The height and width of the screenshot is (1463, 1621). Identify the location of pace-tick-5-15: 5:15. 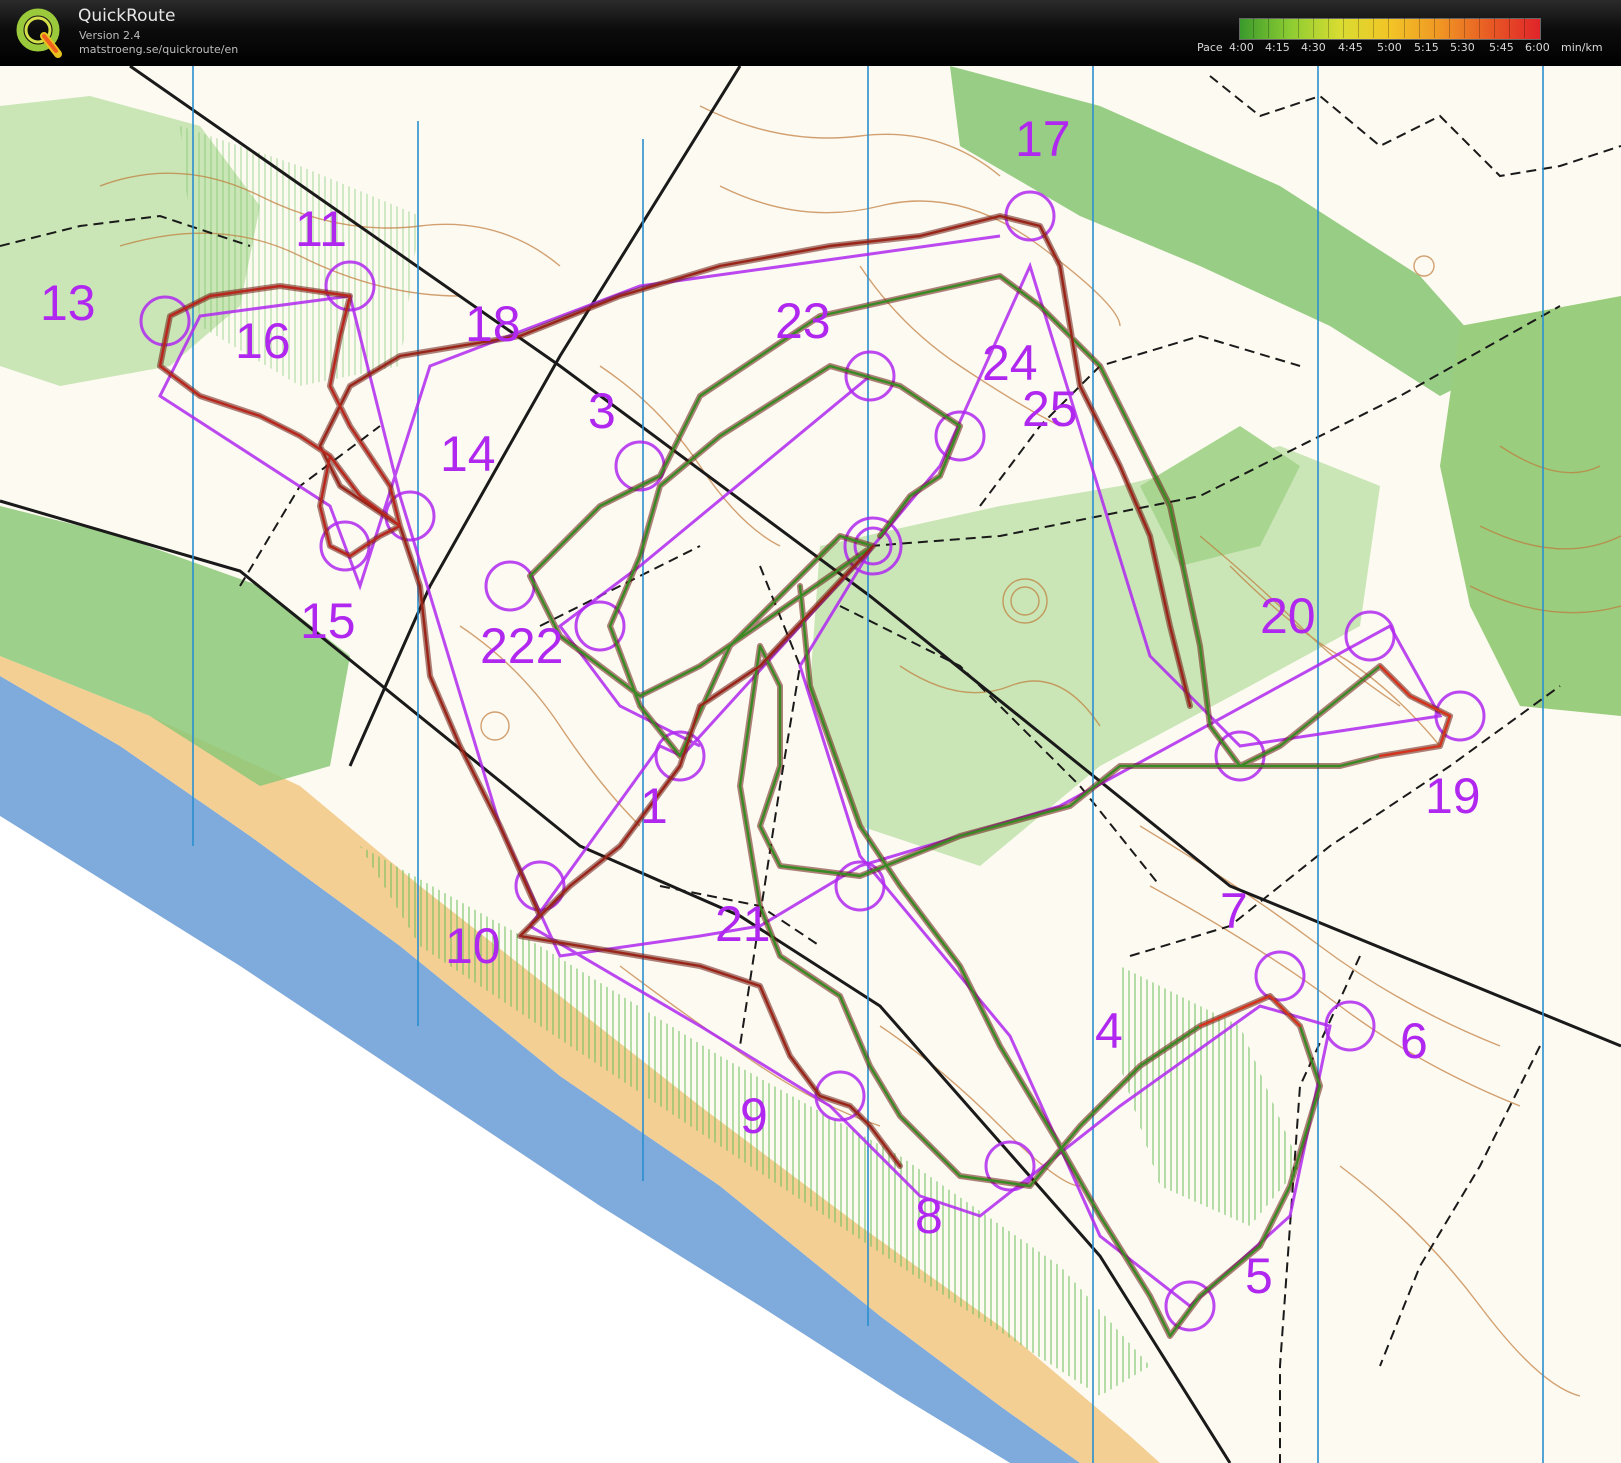
(1426, 47).